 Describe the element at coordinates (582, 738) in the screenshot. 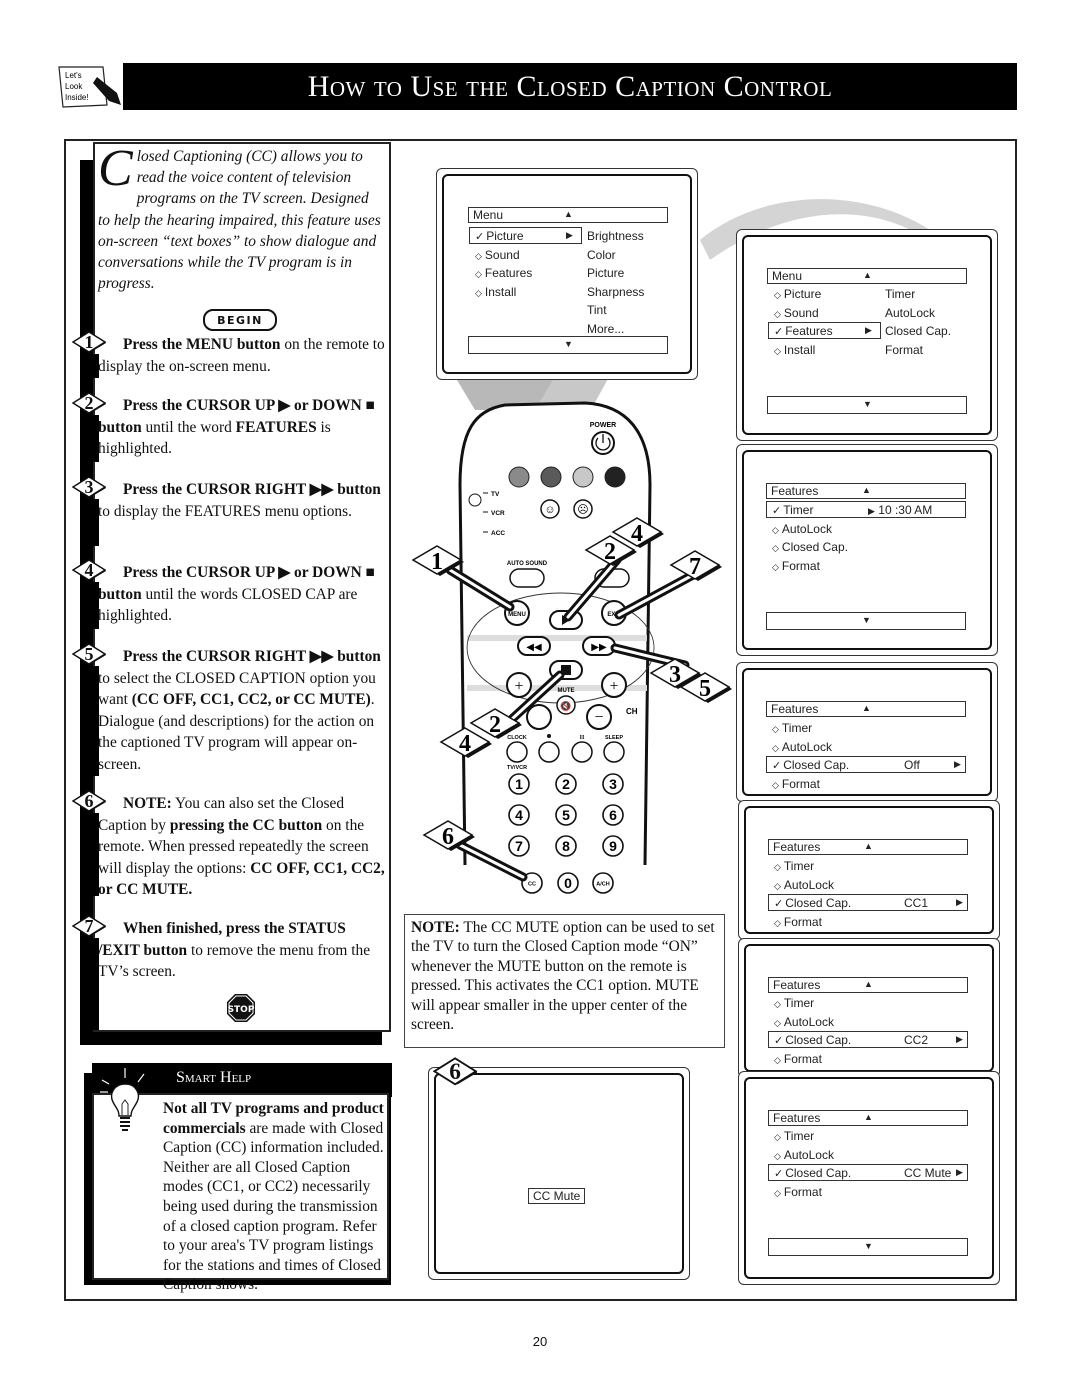

I see `svg-text: II` at that location.